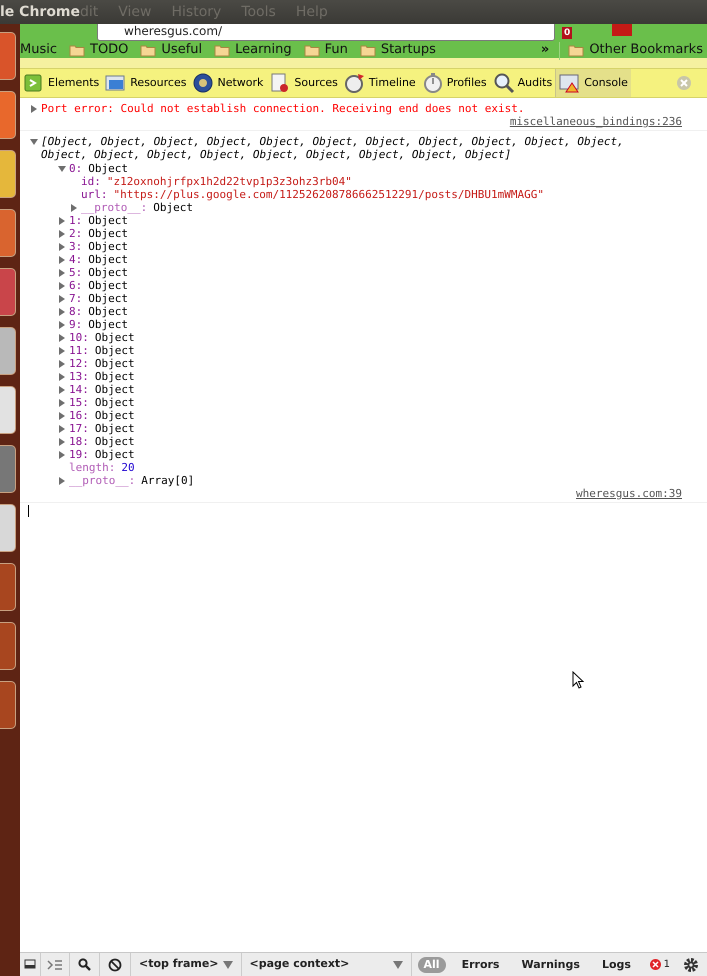 The height and width of the screenshot is (976, 707). Describe the element at coordinates (98, 50) in the screenshot. I see `bookmark-folder: TODO` at that location.